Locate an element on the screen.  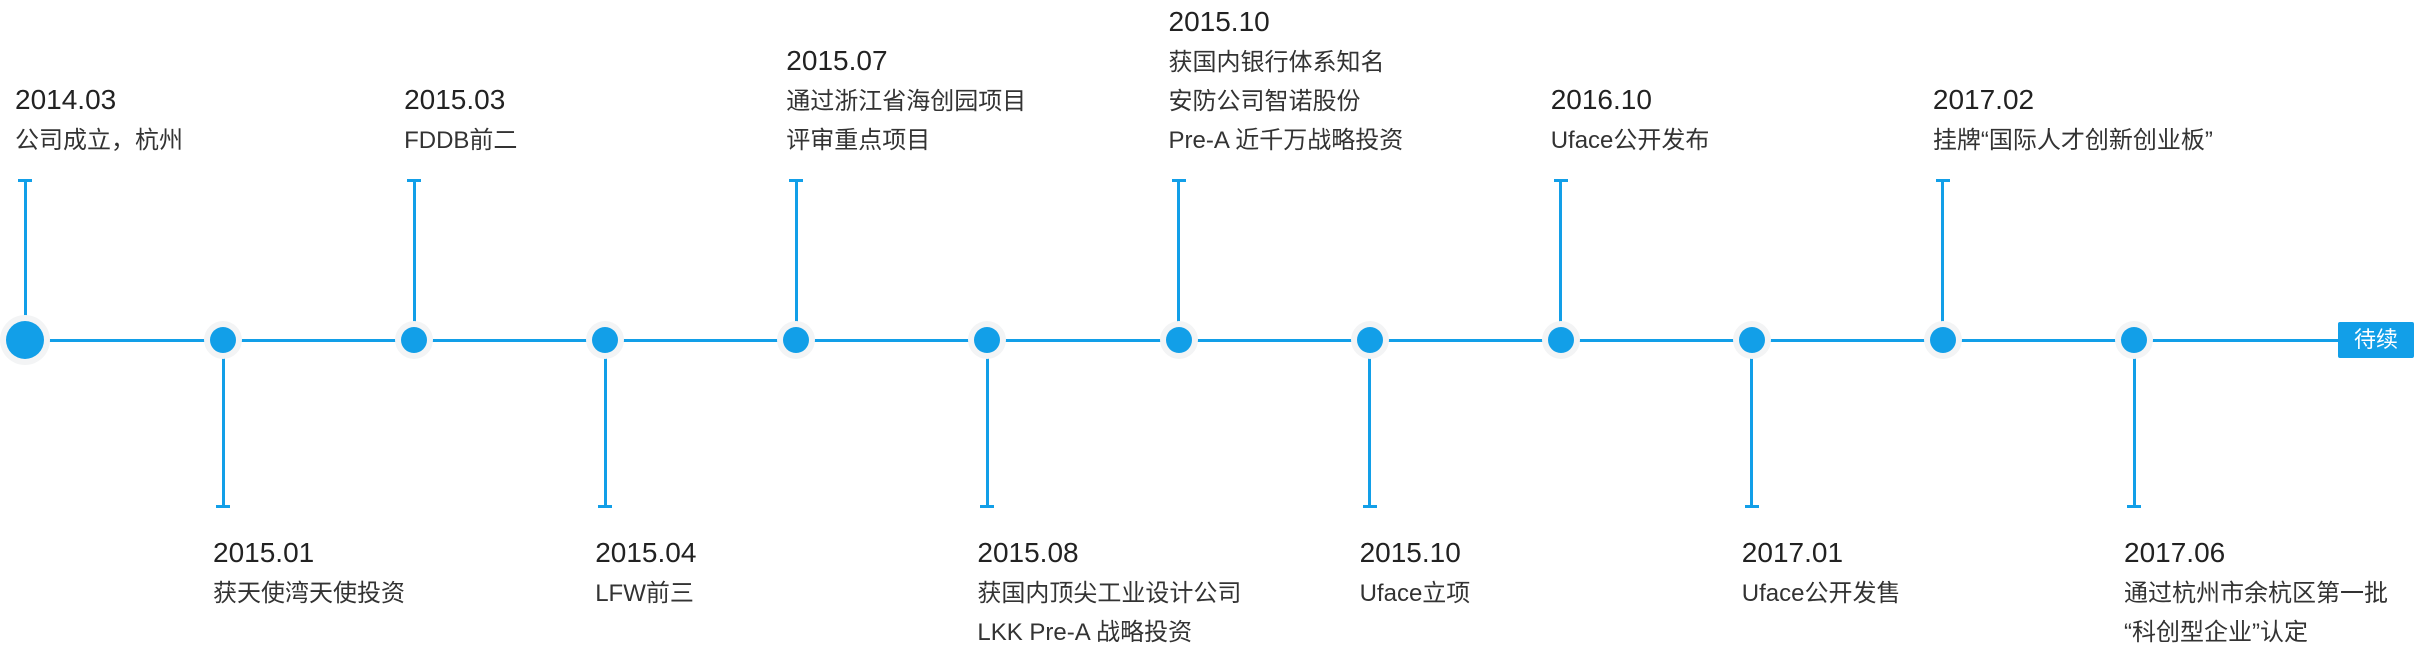
event-description: Uface公开发售 is located at coordinates (1821, 593).